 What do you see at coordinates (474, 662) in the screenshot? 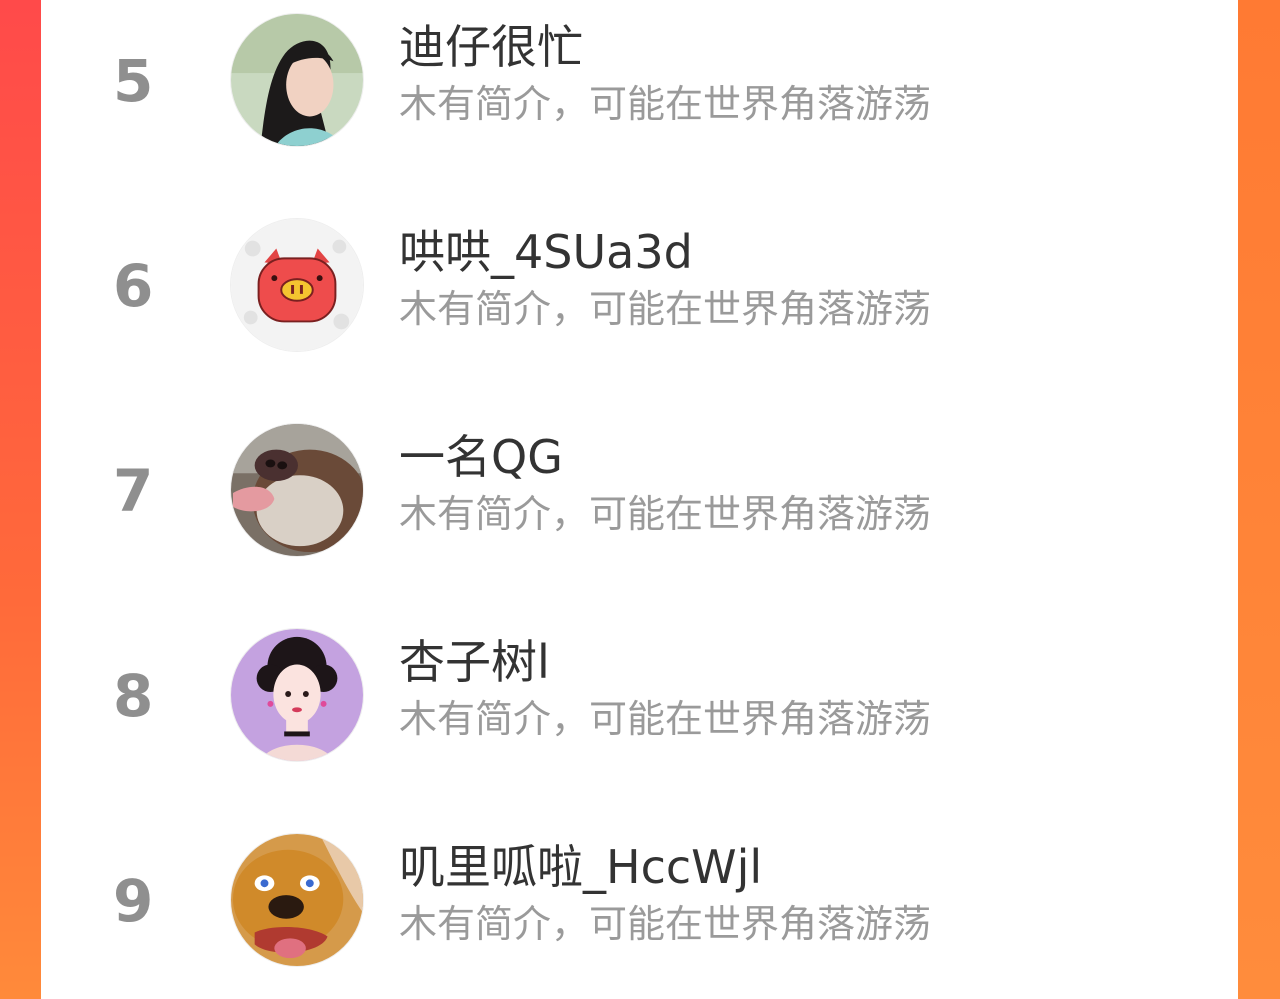
I see `user-name: 杏子树l` at bounding box center [474, 662].